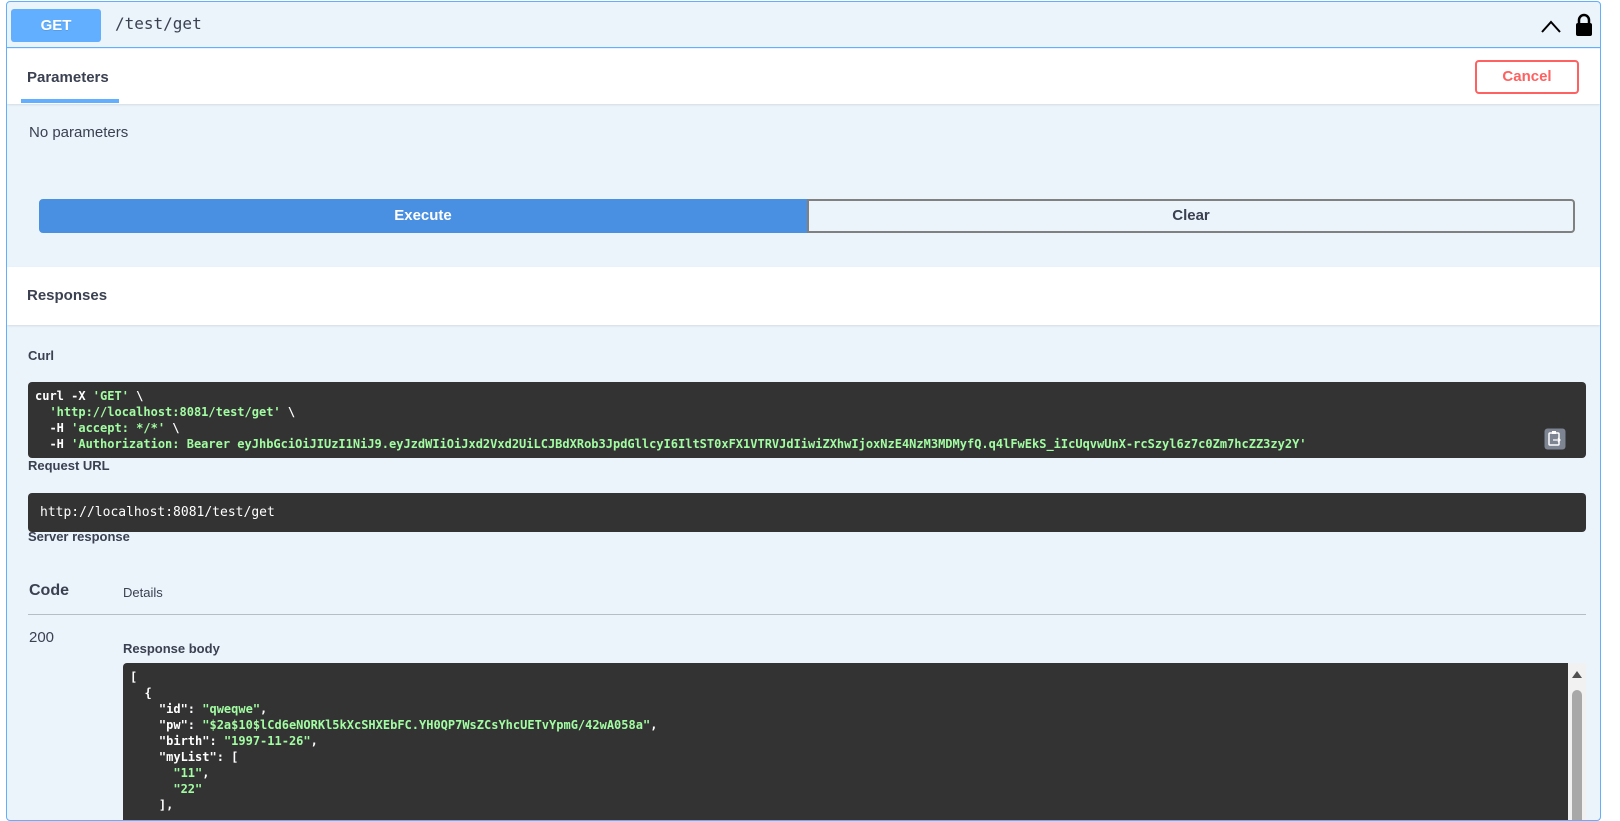 The width and height of the screenshot is (1620, 821). I want to click on json-punct: : [, so click(227, 757).